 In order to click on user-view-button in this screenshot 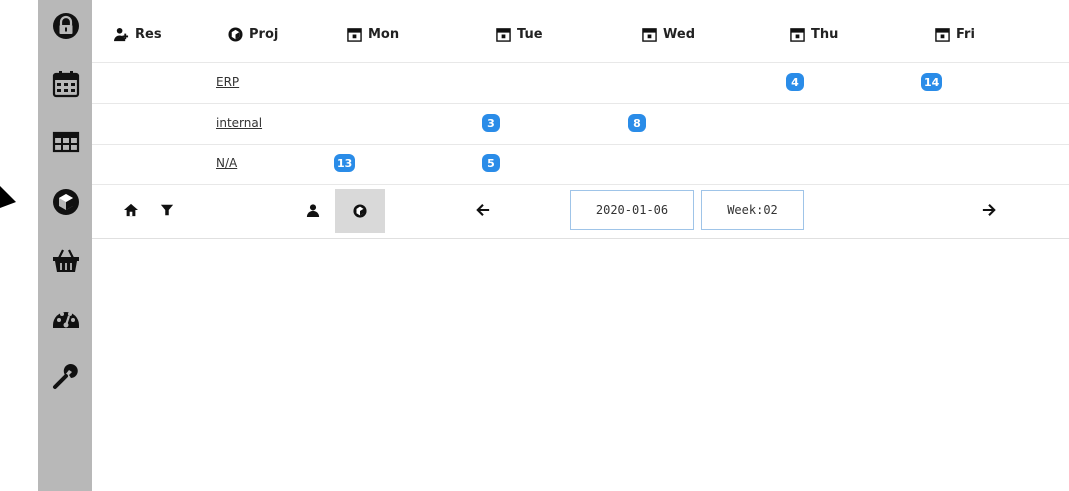, I will do `click(313, 210)`.